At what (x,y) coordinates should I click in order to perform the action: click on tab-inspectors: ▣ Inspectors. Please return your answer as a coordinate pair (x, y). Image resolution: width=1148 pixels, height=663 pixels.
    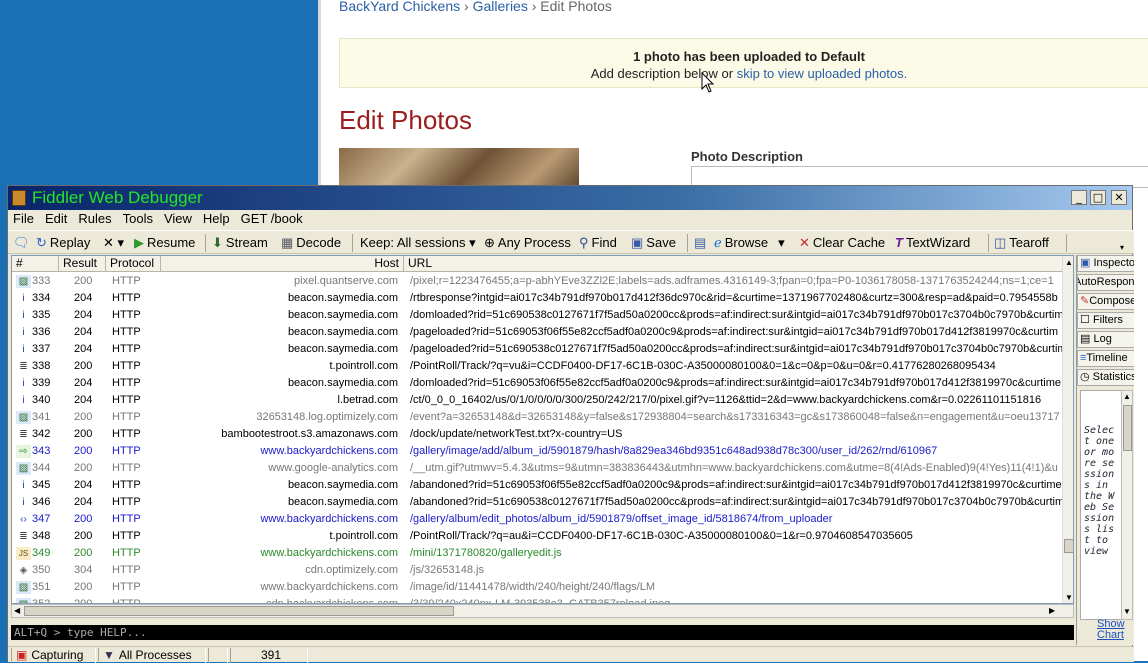
    Looking at the image, I should click on (1105, 263).